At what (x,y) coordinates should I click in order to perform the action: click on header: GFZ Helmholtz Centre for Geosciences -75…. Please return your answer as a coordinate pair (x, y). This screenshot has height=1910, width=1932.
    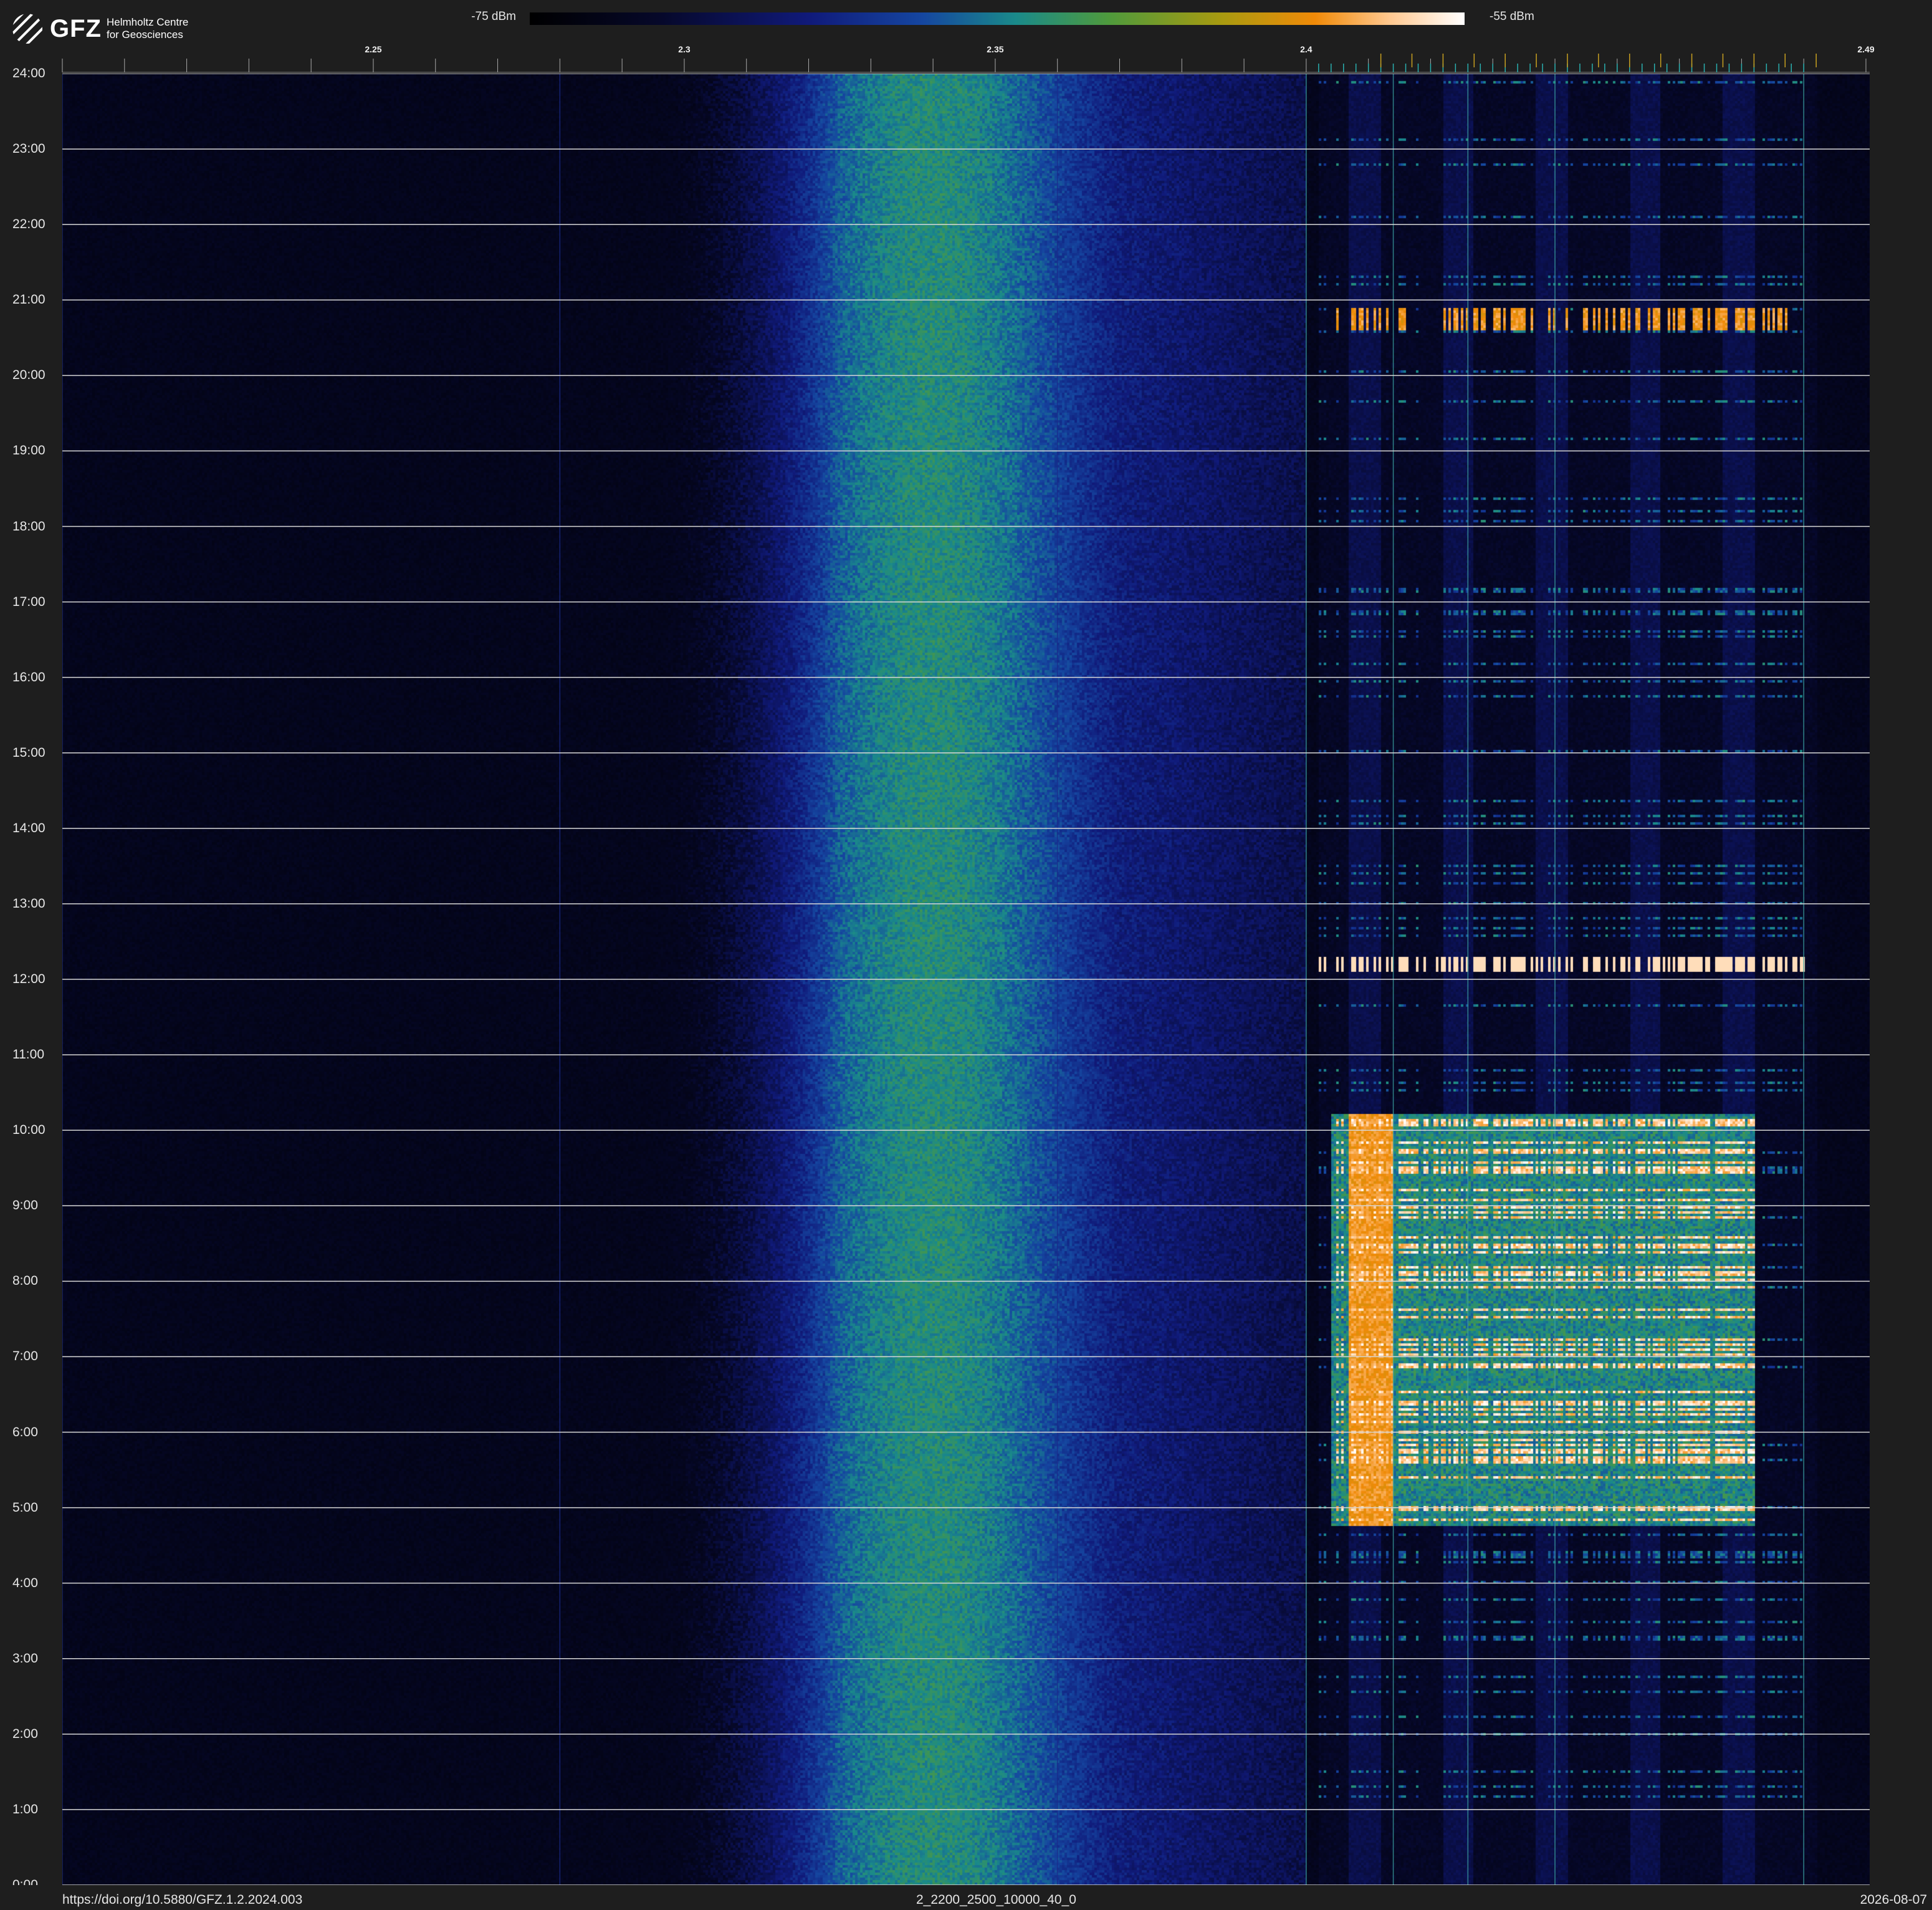
    Looking at the image, I should click on (966, 37).